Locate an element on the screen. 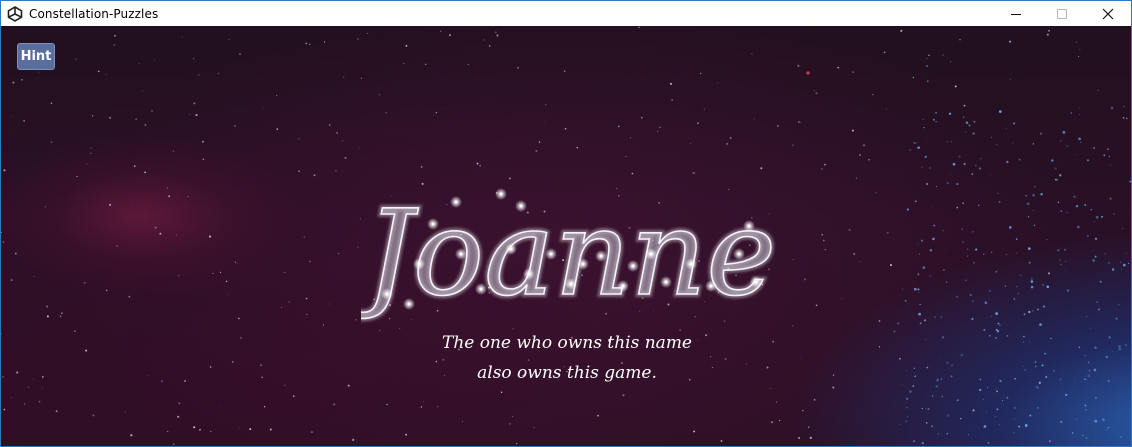  caption-line-1: The one who owns this name is located at coordinates (566, 343).